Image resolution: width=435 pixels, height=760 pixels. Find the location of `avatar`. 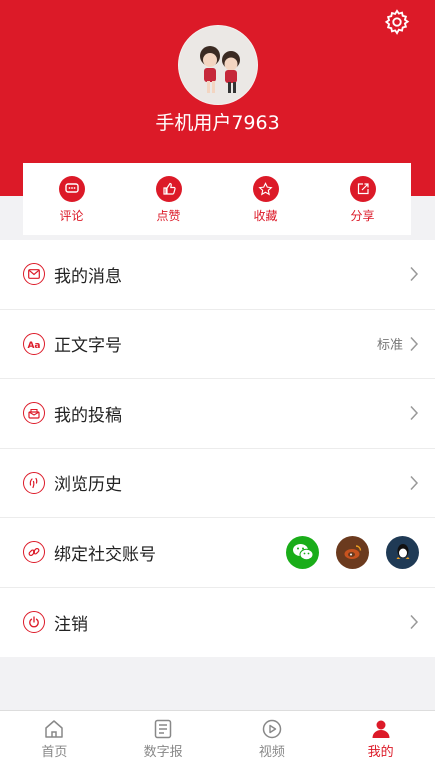

avatar is located at coordinates (218, 65).